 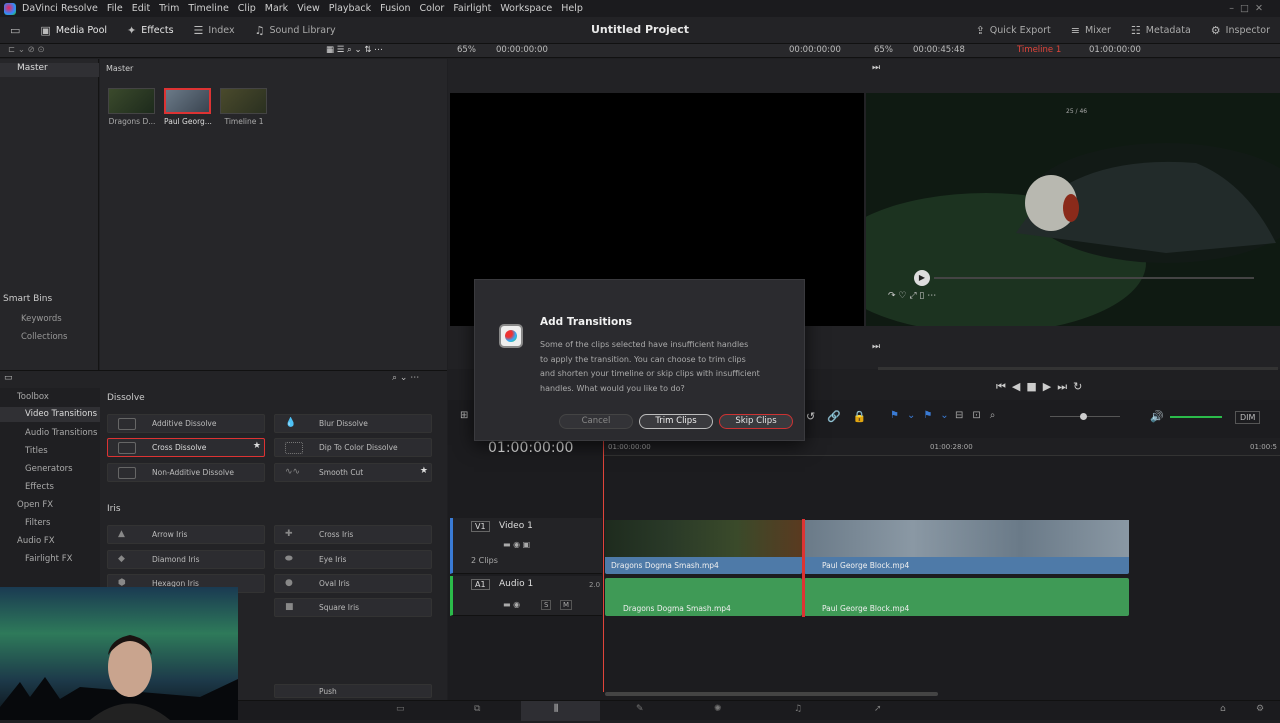 What do you see at coordinates (141, 8) in the screenshot?
I see `menu-edit: Edit` at bounding box center [141, 8].